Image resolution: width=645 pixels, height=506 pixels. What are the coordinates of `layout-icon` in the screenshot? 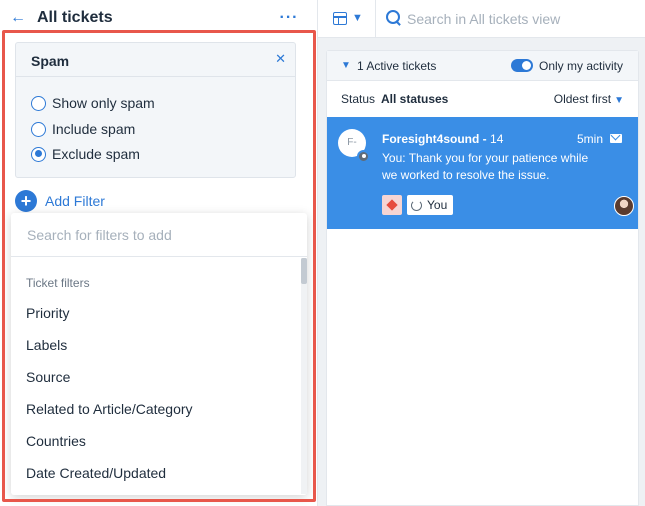 It's located at (340, 18).